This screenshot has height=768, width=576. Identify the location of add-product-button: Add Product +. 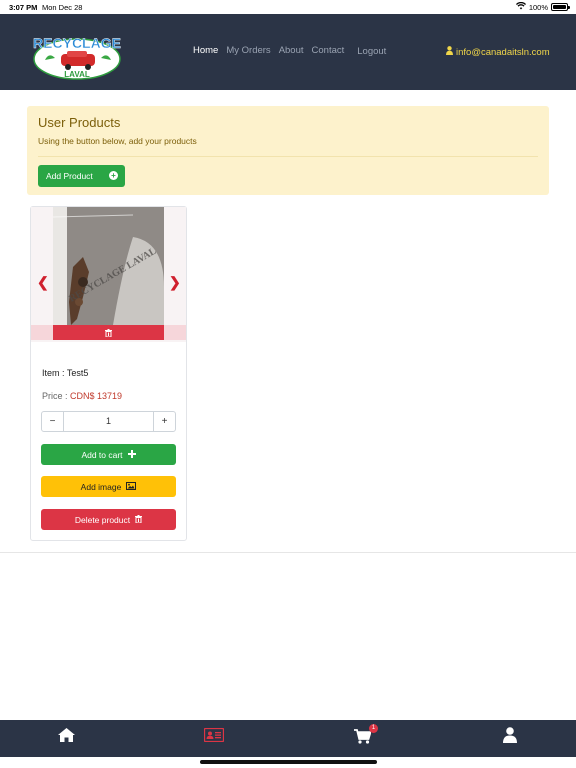
(81, 176).